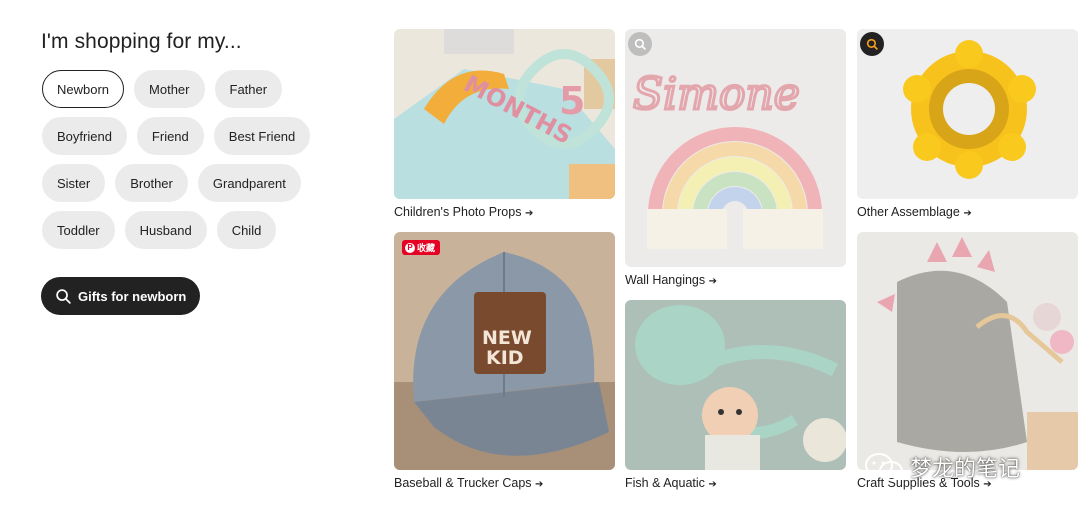  What do you see at coordinates (735, 148) in the screenshot?
I see `wall-hangings-image: Simone` at bounding box center [735, 148].